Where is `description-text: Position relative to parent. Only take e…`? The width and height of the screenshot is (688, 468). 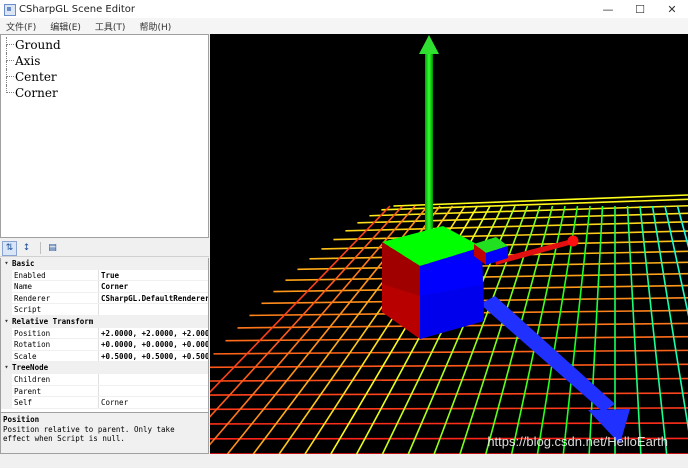
description-text: Position relative to parent. Only take e… is located at coordinates (89, 434).